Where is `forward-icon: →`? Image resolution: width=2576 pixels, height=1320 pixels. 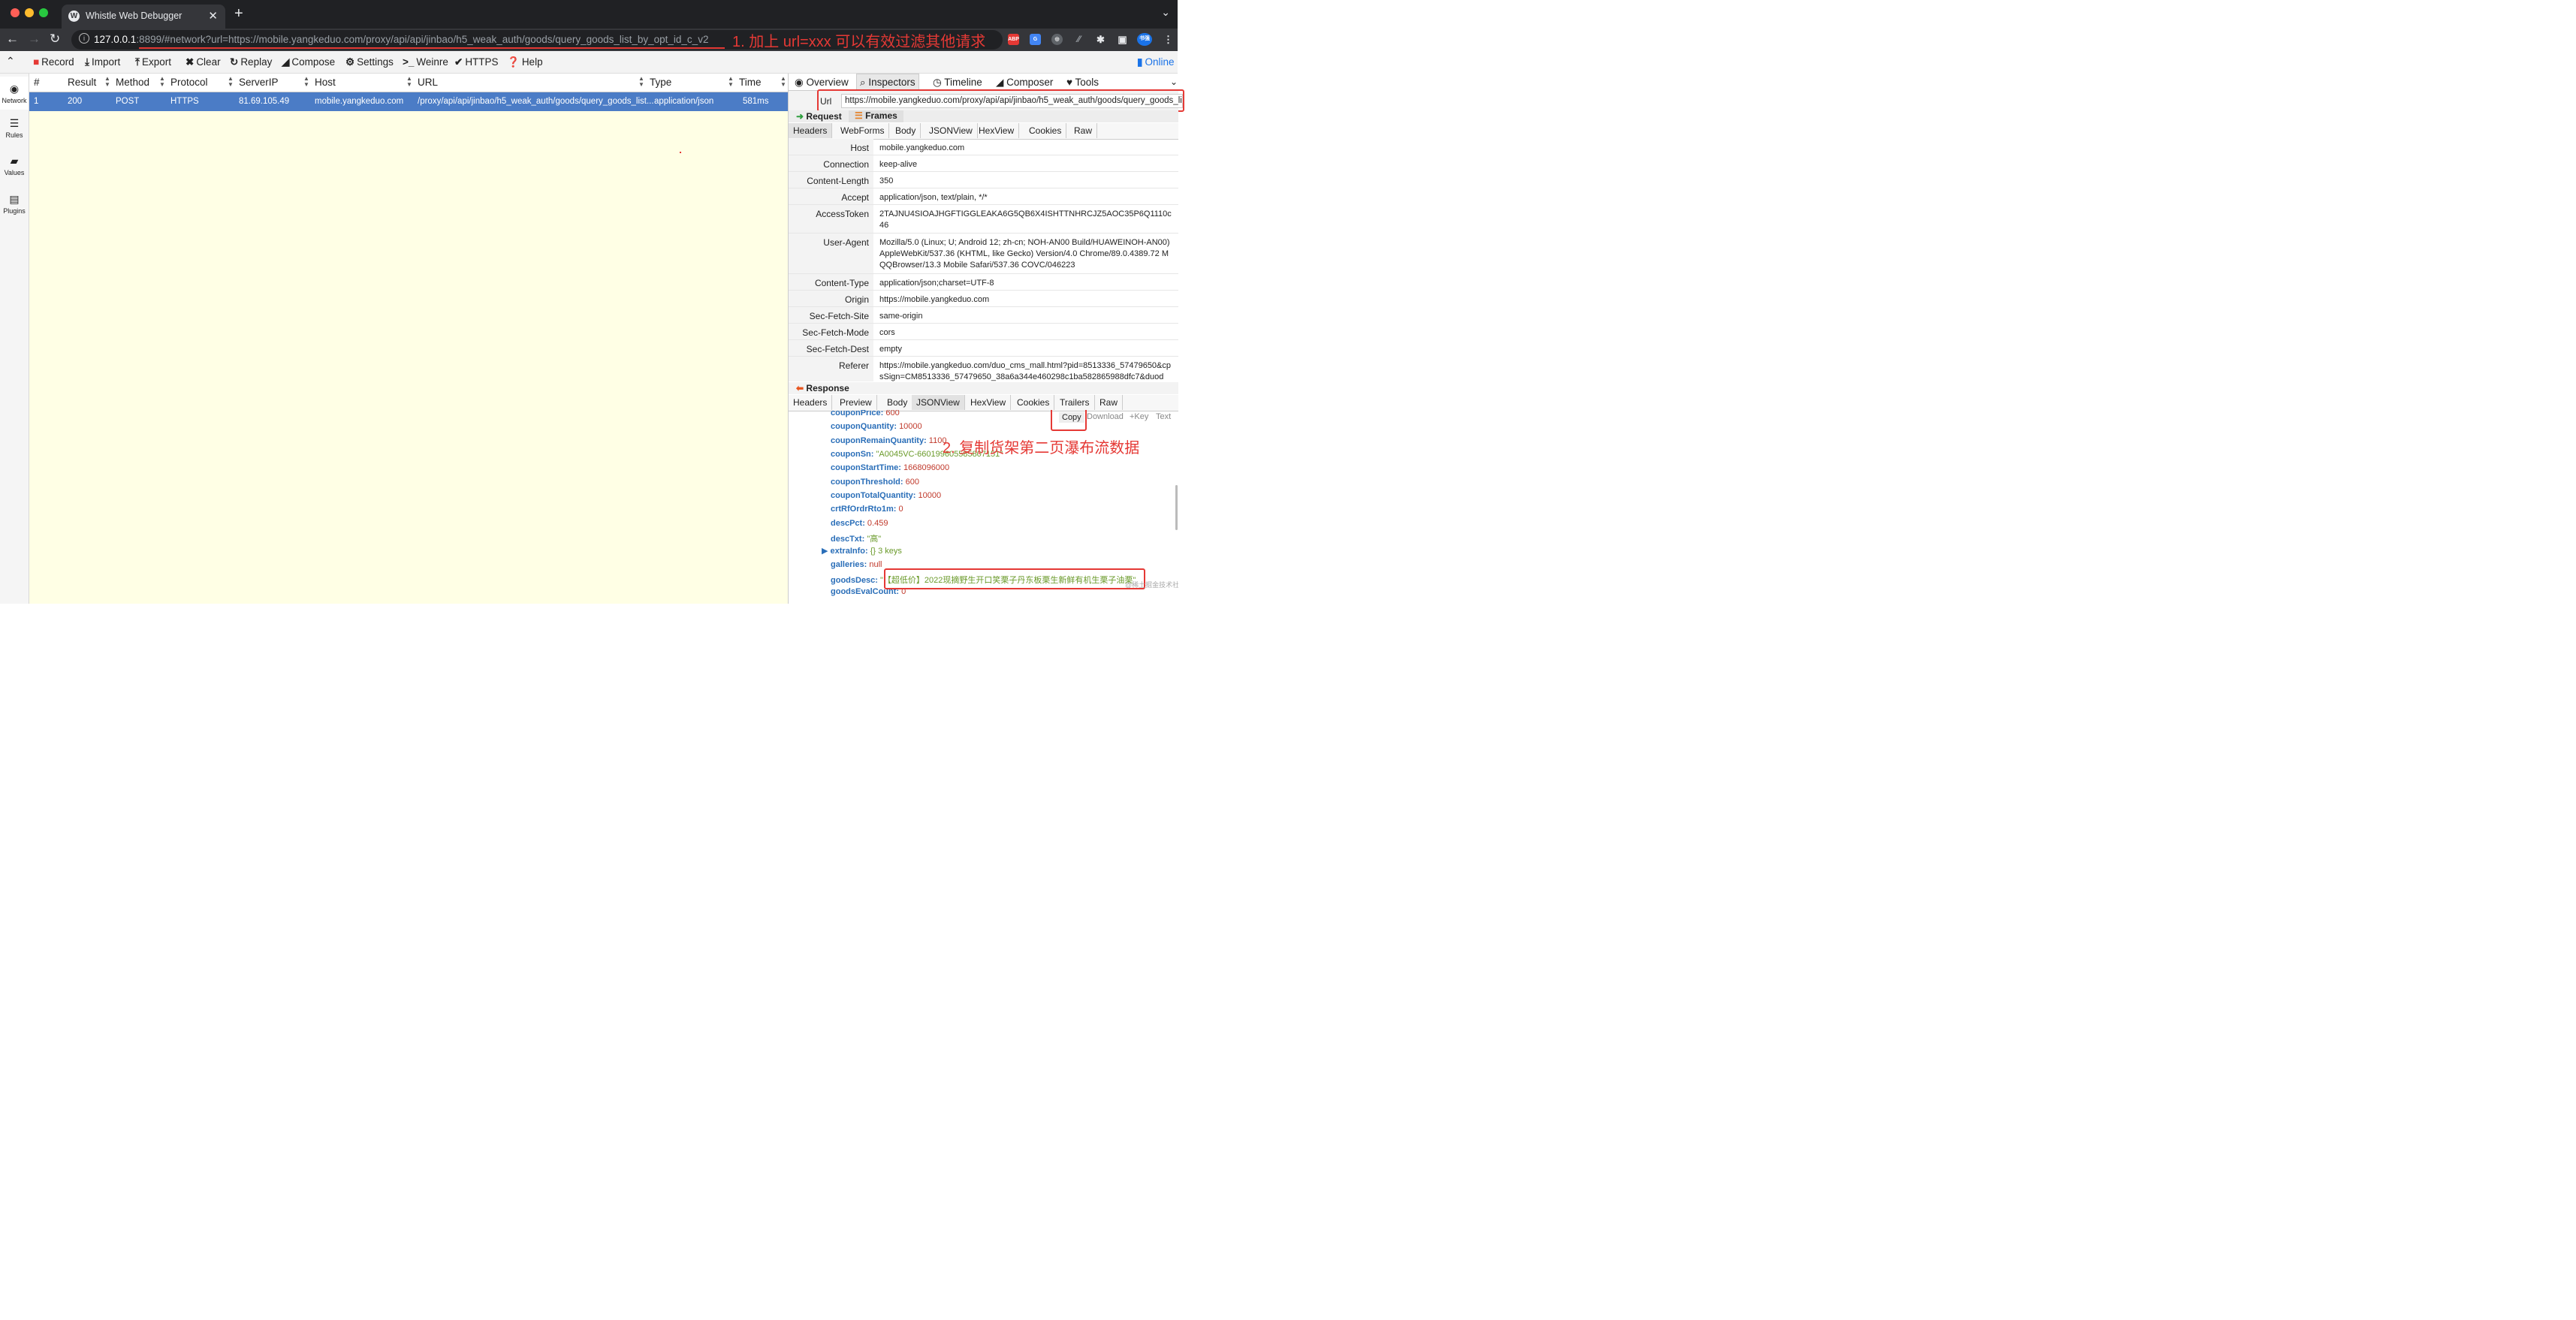 forward-icon: → is located at coordinates (34, 39).